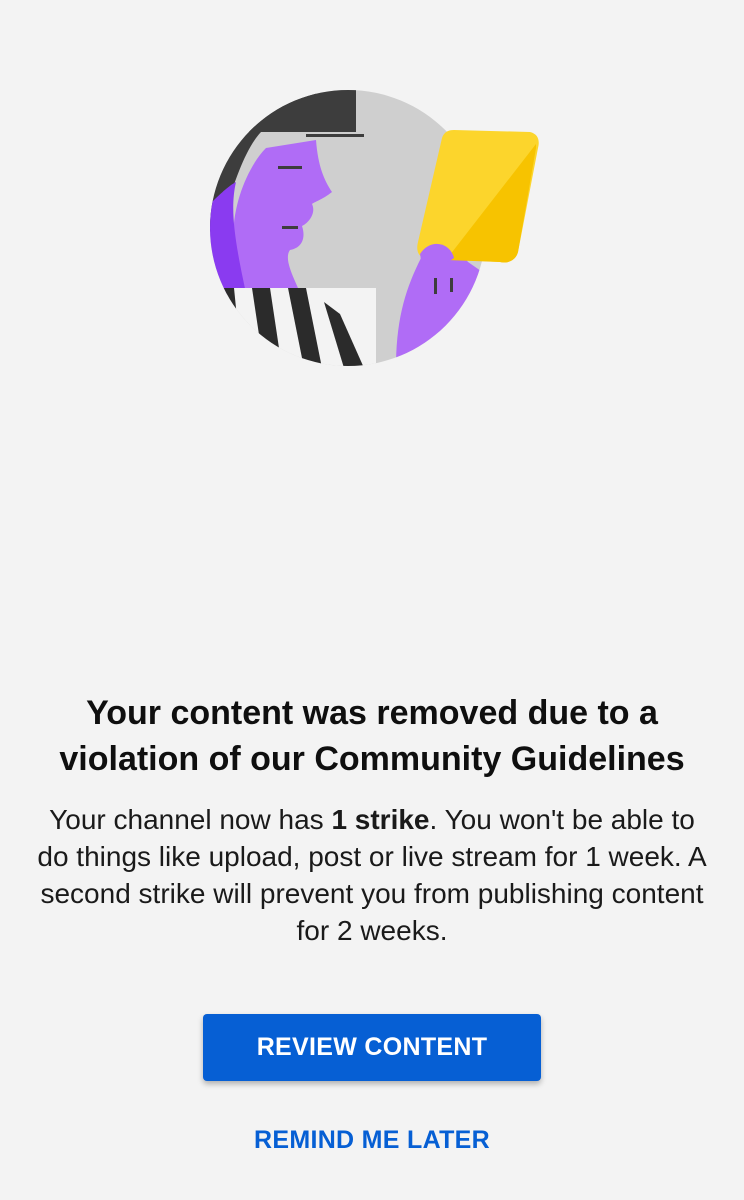  Describe the element at coordinates (372, 1140) in the screenshot. I see `remind-me-later-button: REMIND ME LATER` at that location.